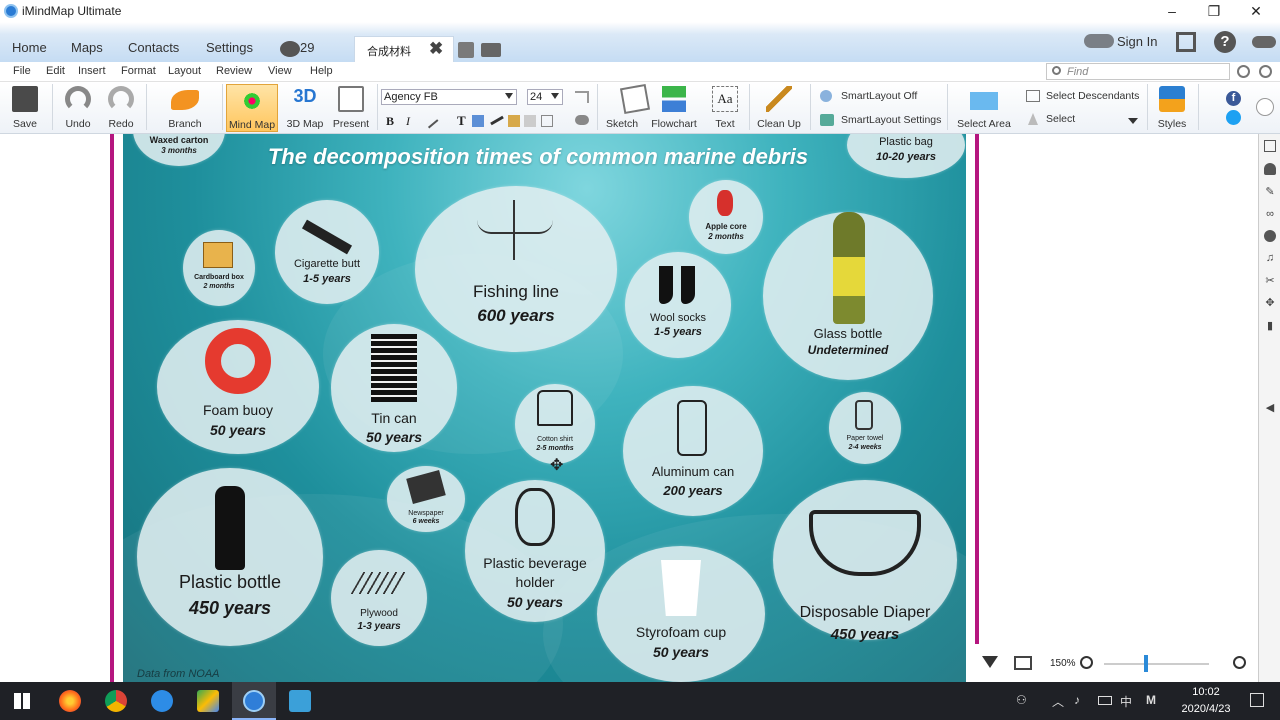  I want to click on find-next-icon, so click(1265, 71).